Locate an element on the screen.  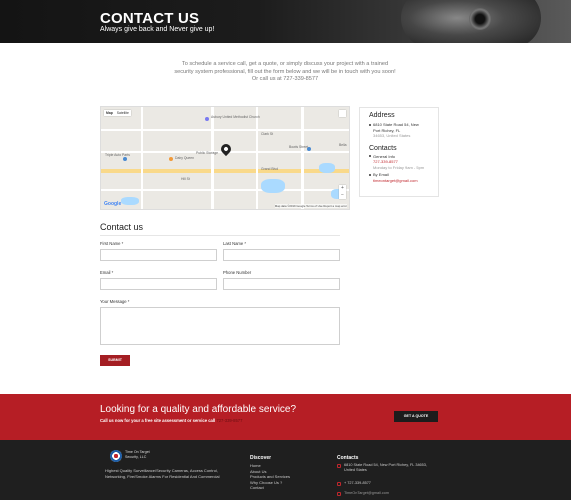
map-tab-map: Map is located at coordinates (109, 113).